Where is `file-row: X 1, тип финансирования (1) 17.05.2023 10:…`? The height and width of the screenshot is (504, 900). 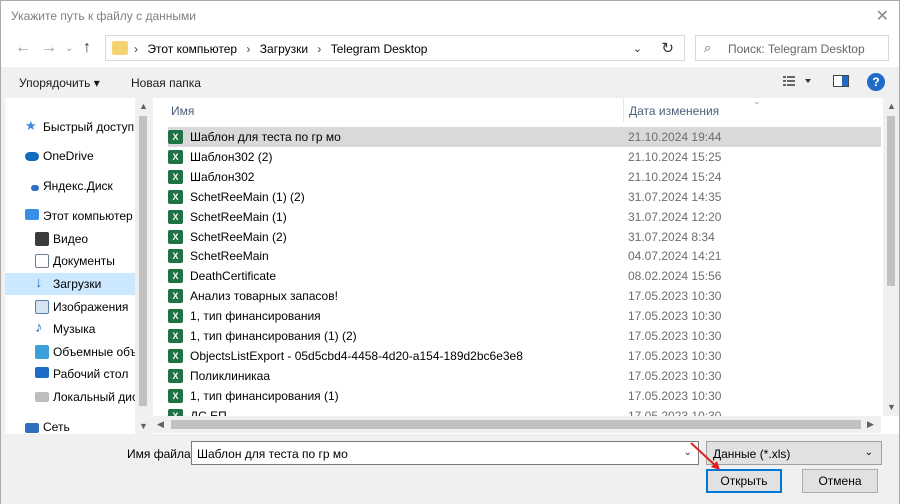 file-row: X 1, тип финансирования (1) 17.05.2023 10:… is located at coordinates (524, 396).